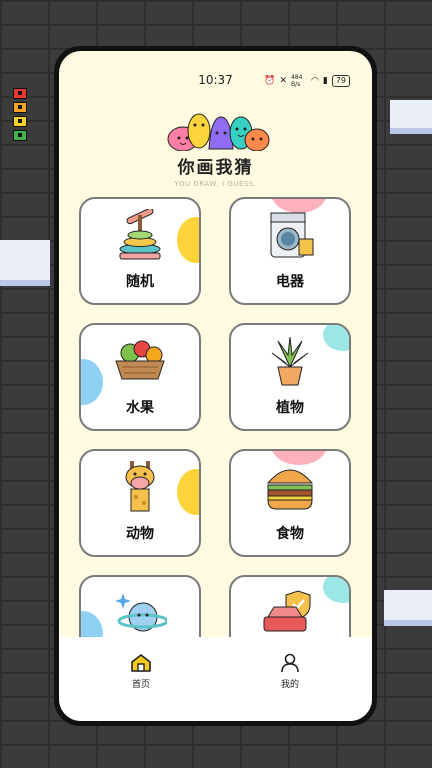  I want to click on category-card-appliances: 电器, so click(290, 251).